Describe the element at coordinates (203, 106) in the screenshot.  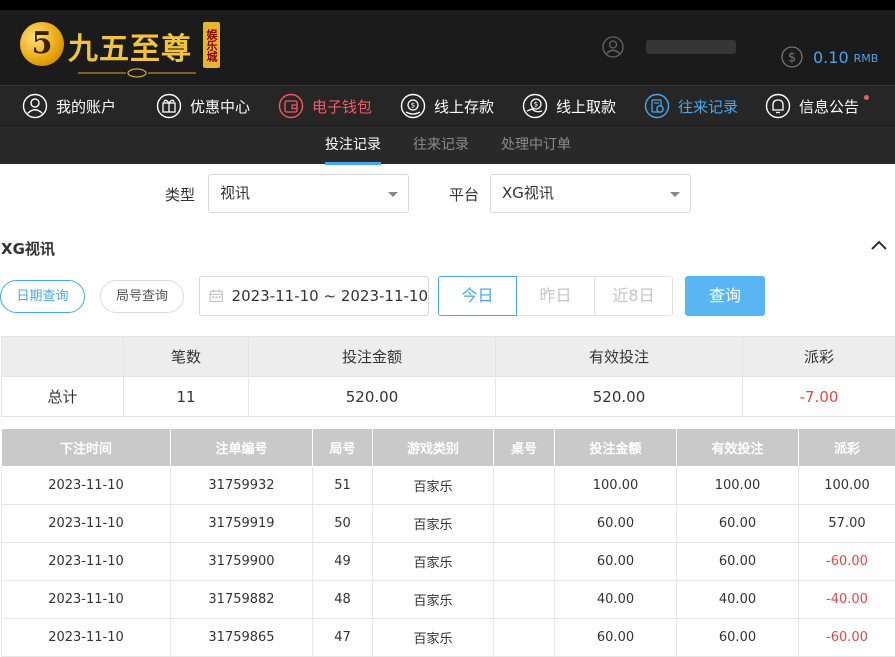
I see `nav-promotions: 优惠中心` at that location.